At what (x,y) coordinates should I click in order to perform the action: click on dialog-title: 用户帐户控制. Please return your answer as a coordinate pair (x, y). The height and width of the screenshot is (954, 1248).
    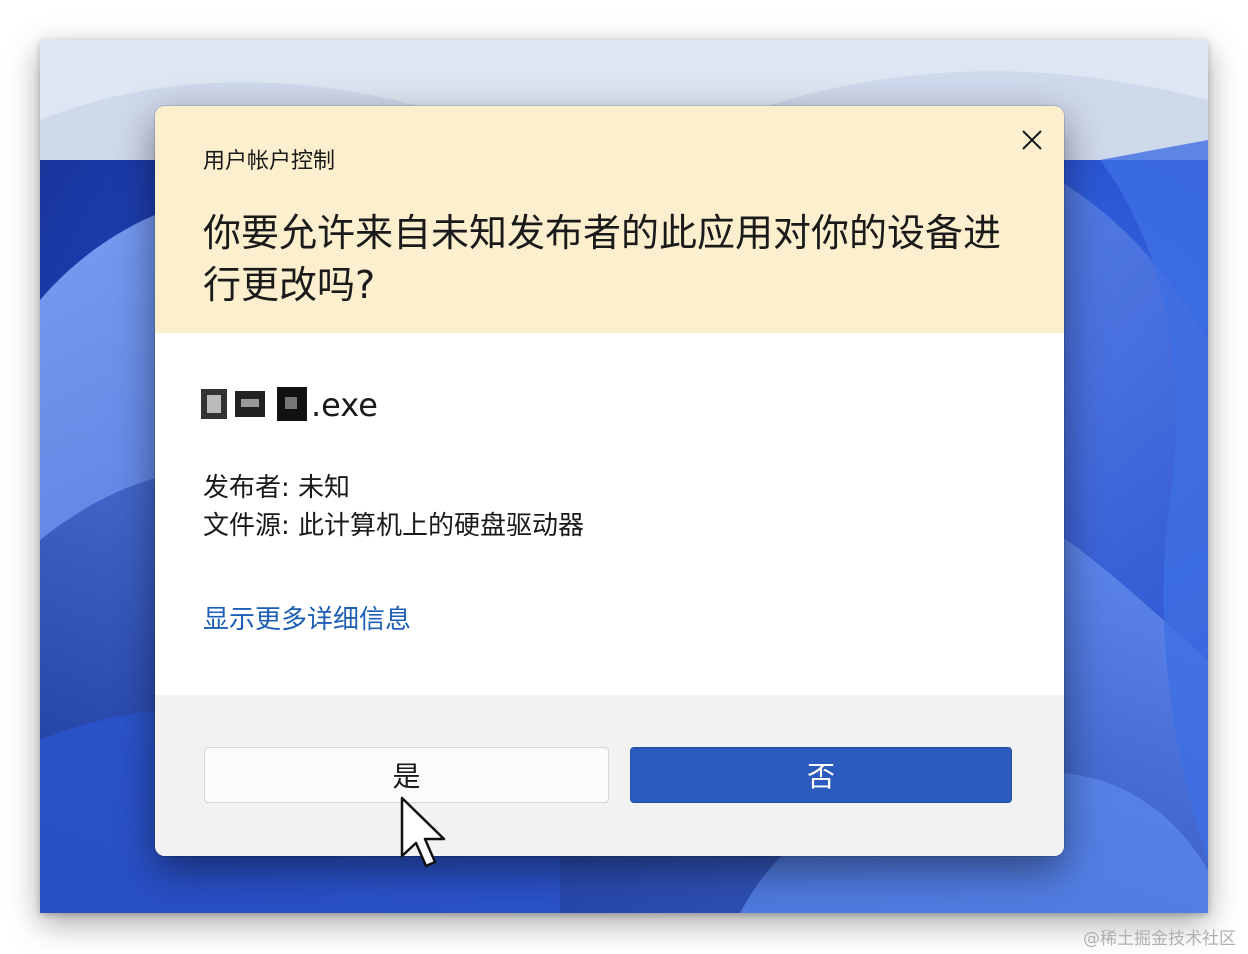
    Looking at the image, I should click on (269, 161).